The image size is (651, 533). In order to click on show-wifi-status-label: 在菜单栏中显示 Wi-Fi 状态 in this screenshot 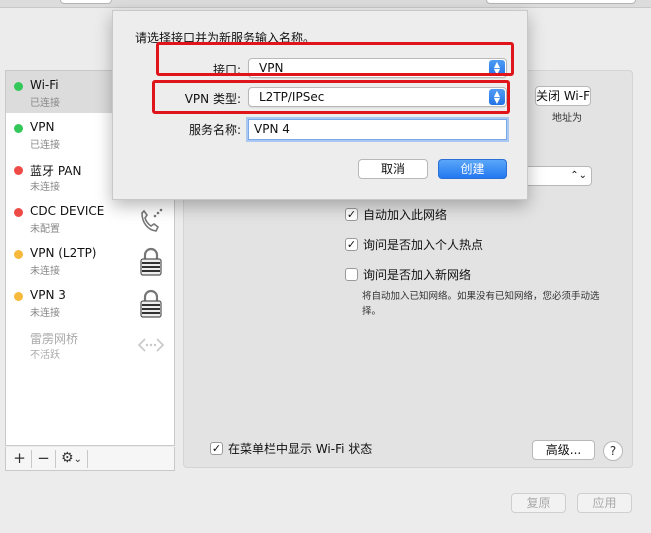, I will do `click(300, 448)`.